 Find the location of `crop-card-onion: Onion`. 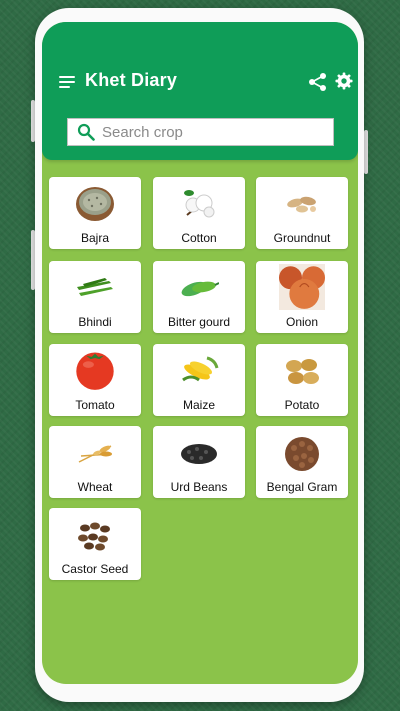

crop-card-onion: Onion is located at coordinates (302, 297).